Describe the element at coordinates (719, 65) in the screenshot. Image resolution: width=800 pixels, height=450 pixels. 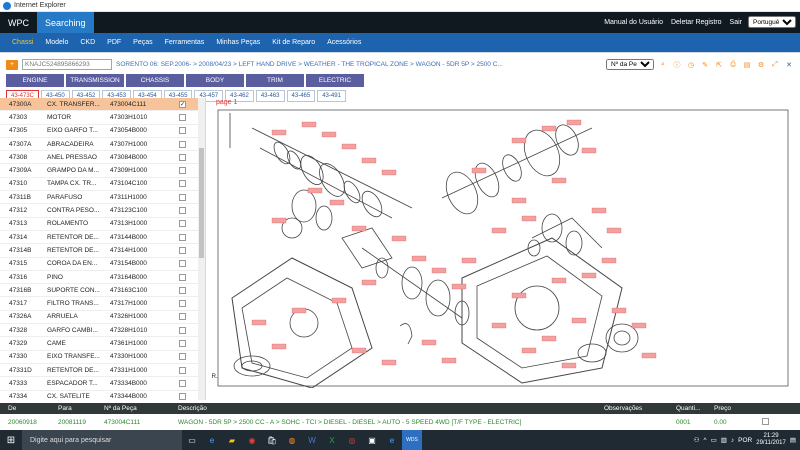
I see `export-icon: ⇱` at that location.